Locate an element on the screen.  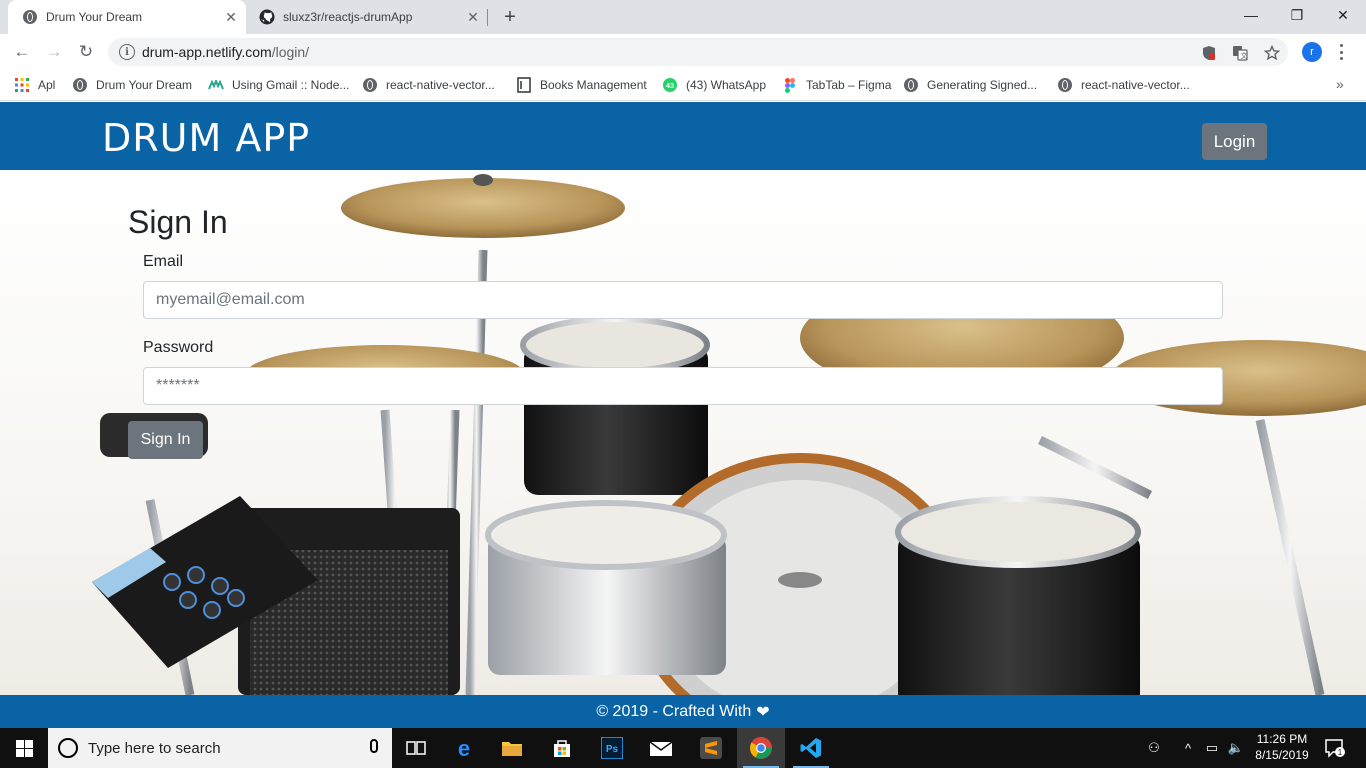
password-label: Password is located at coordinates (178, 347).